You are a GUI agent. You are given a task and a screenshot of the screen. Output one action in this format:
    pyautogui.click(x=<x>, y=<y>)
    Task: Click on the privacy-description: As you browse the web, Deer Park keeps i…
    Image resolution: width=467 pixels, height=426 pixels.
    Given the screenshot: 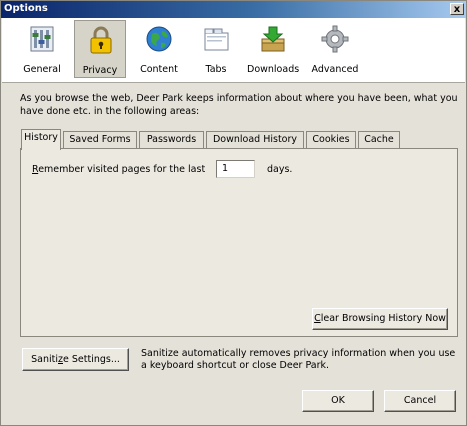 What is the action you would take?
    pyautogui.click(x=239, y=105)
    